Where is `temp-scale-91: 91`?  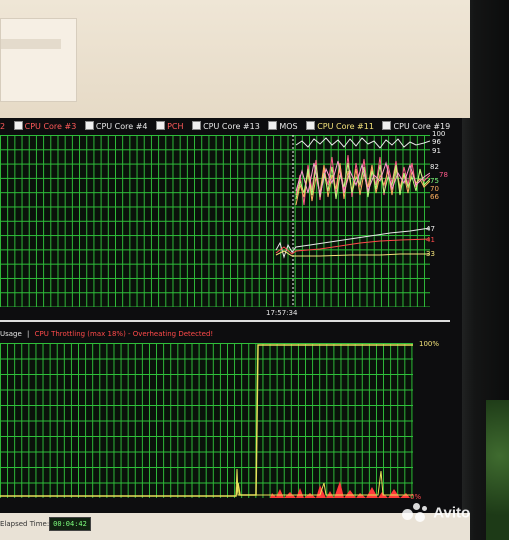
temp-scale-91: 91 is located at coordinates (436, 151).